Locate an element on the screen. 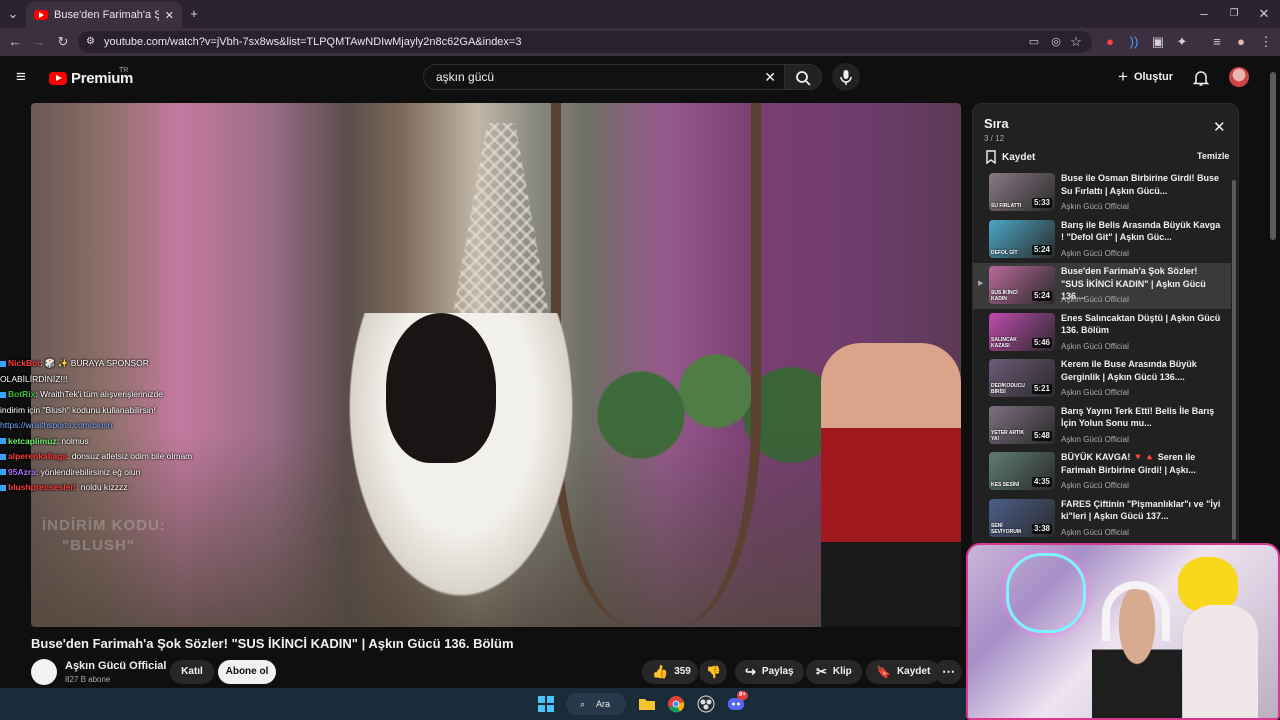 The width and height of the screenshot is (1280, 720). notifications-bell-icon is located at coordinates (1201, 78).